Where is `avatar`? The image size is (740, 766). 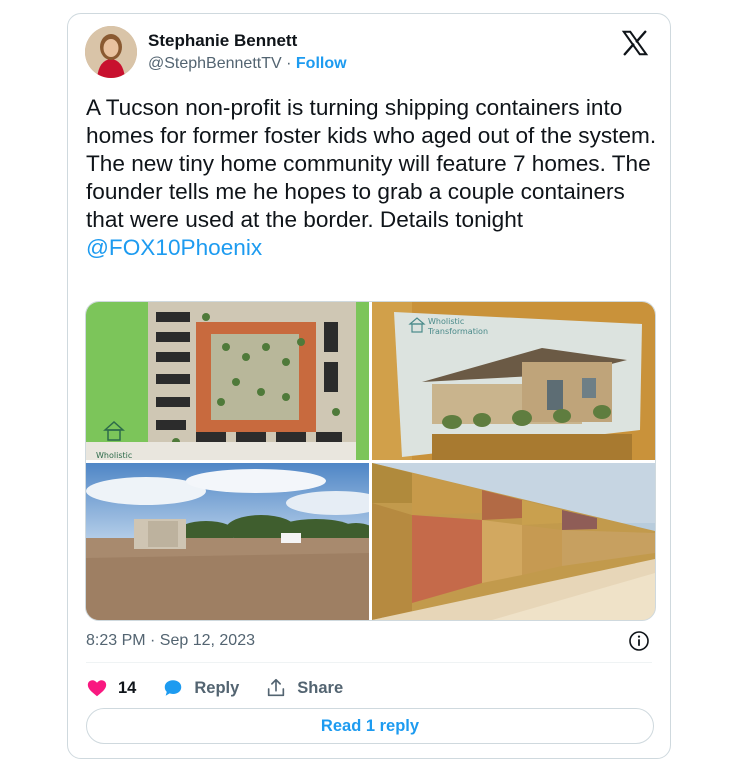
avatar is located at coordinates (111, 52).